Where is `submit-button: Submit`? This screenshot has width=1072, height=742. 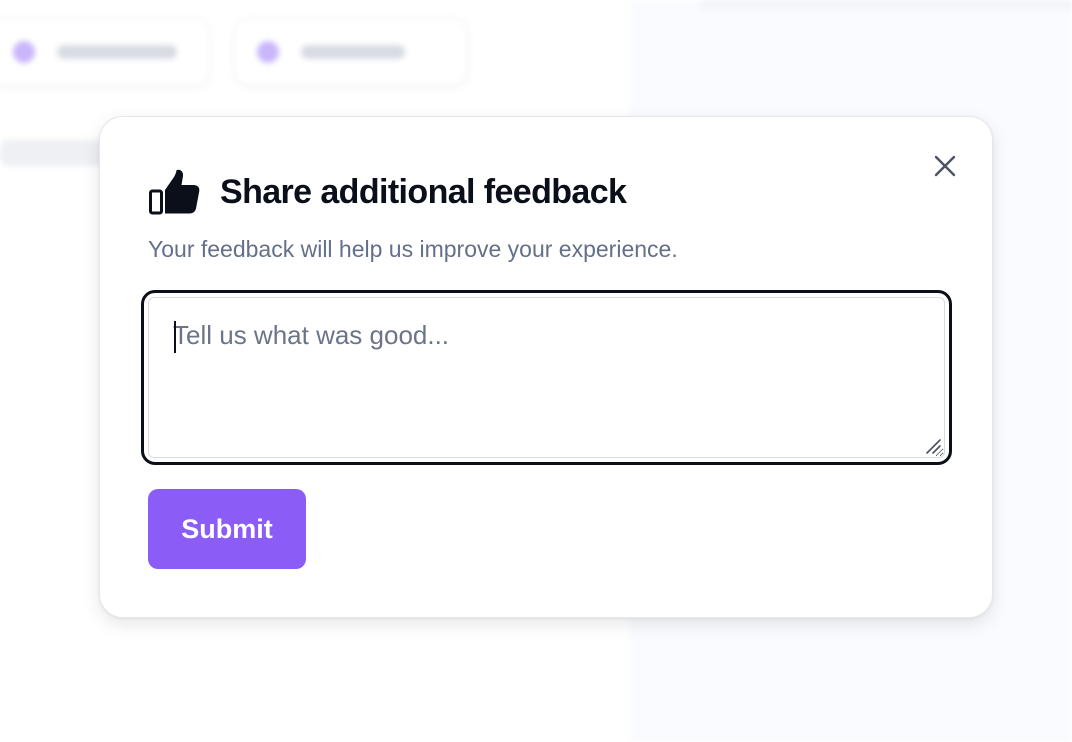 submit-button: Submit is located at coordinates (227, 529).